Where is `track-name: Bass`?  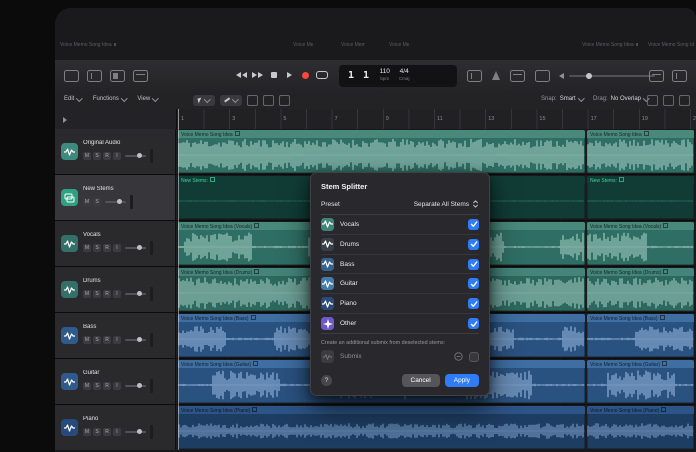
track-name: Bass is located at coordinates (127, 327).